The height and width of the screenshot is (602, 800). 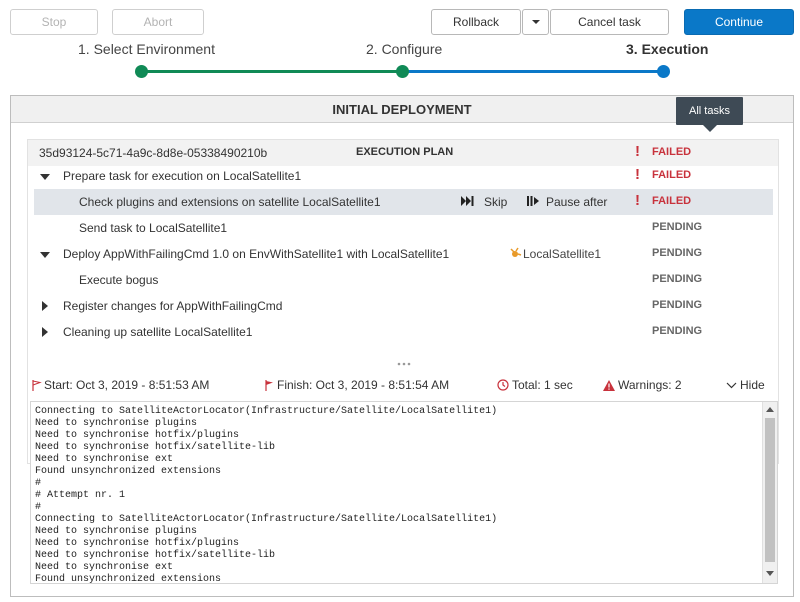 What do you see at coordinates (533, 71) in the screenshot?
I see `step-connector-current` at bounding box center [533, 71].